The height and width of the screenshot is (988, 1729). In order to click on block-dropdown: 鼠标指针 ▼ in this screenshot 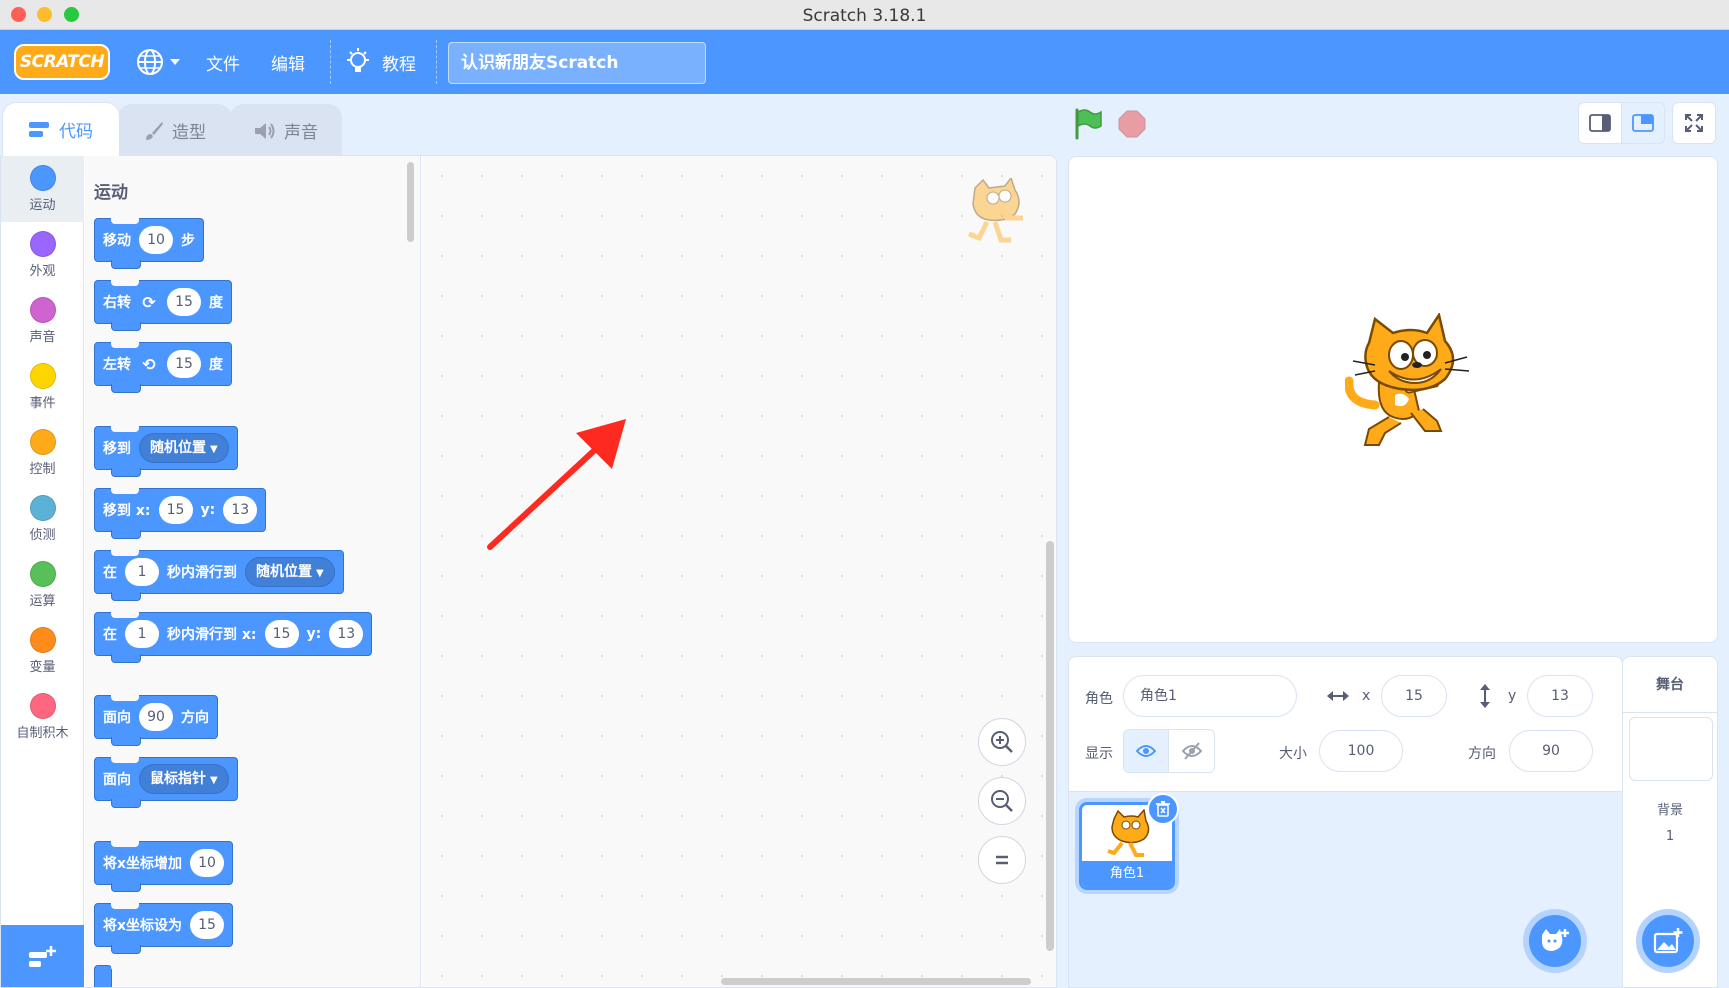, I will do `click(184, 779)`.